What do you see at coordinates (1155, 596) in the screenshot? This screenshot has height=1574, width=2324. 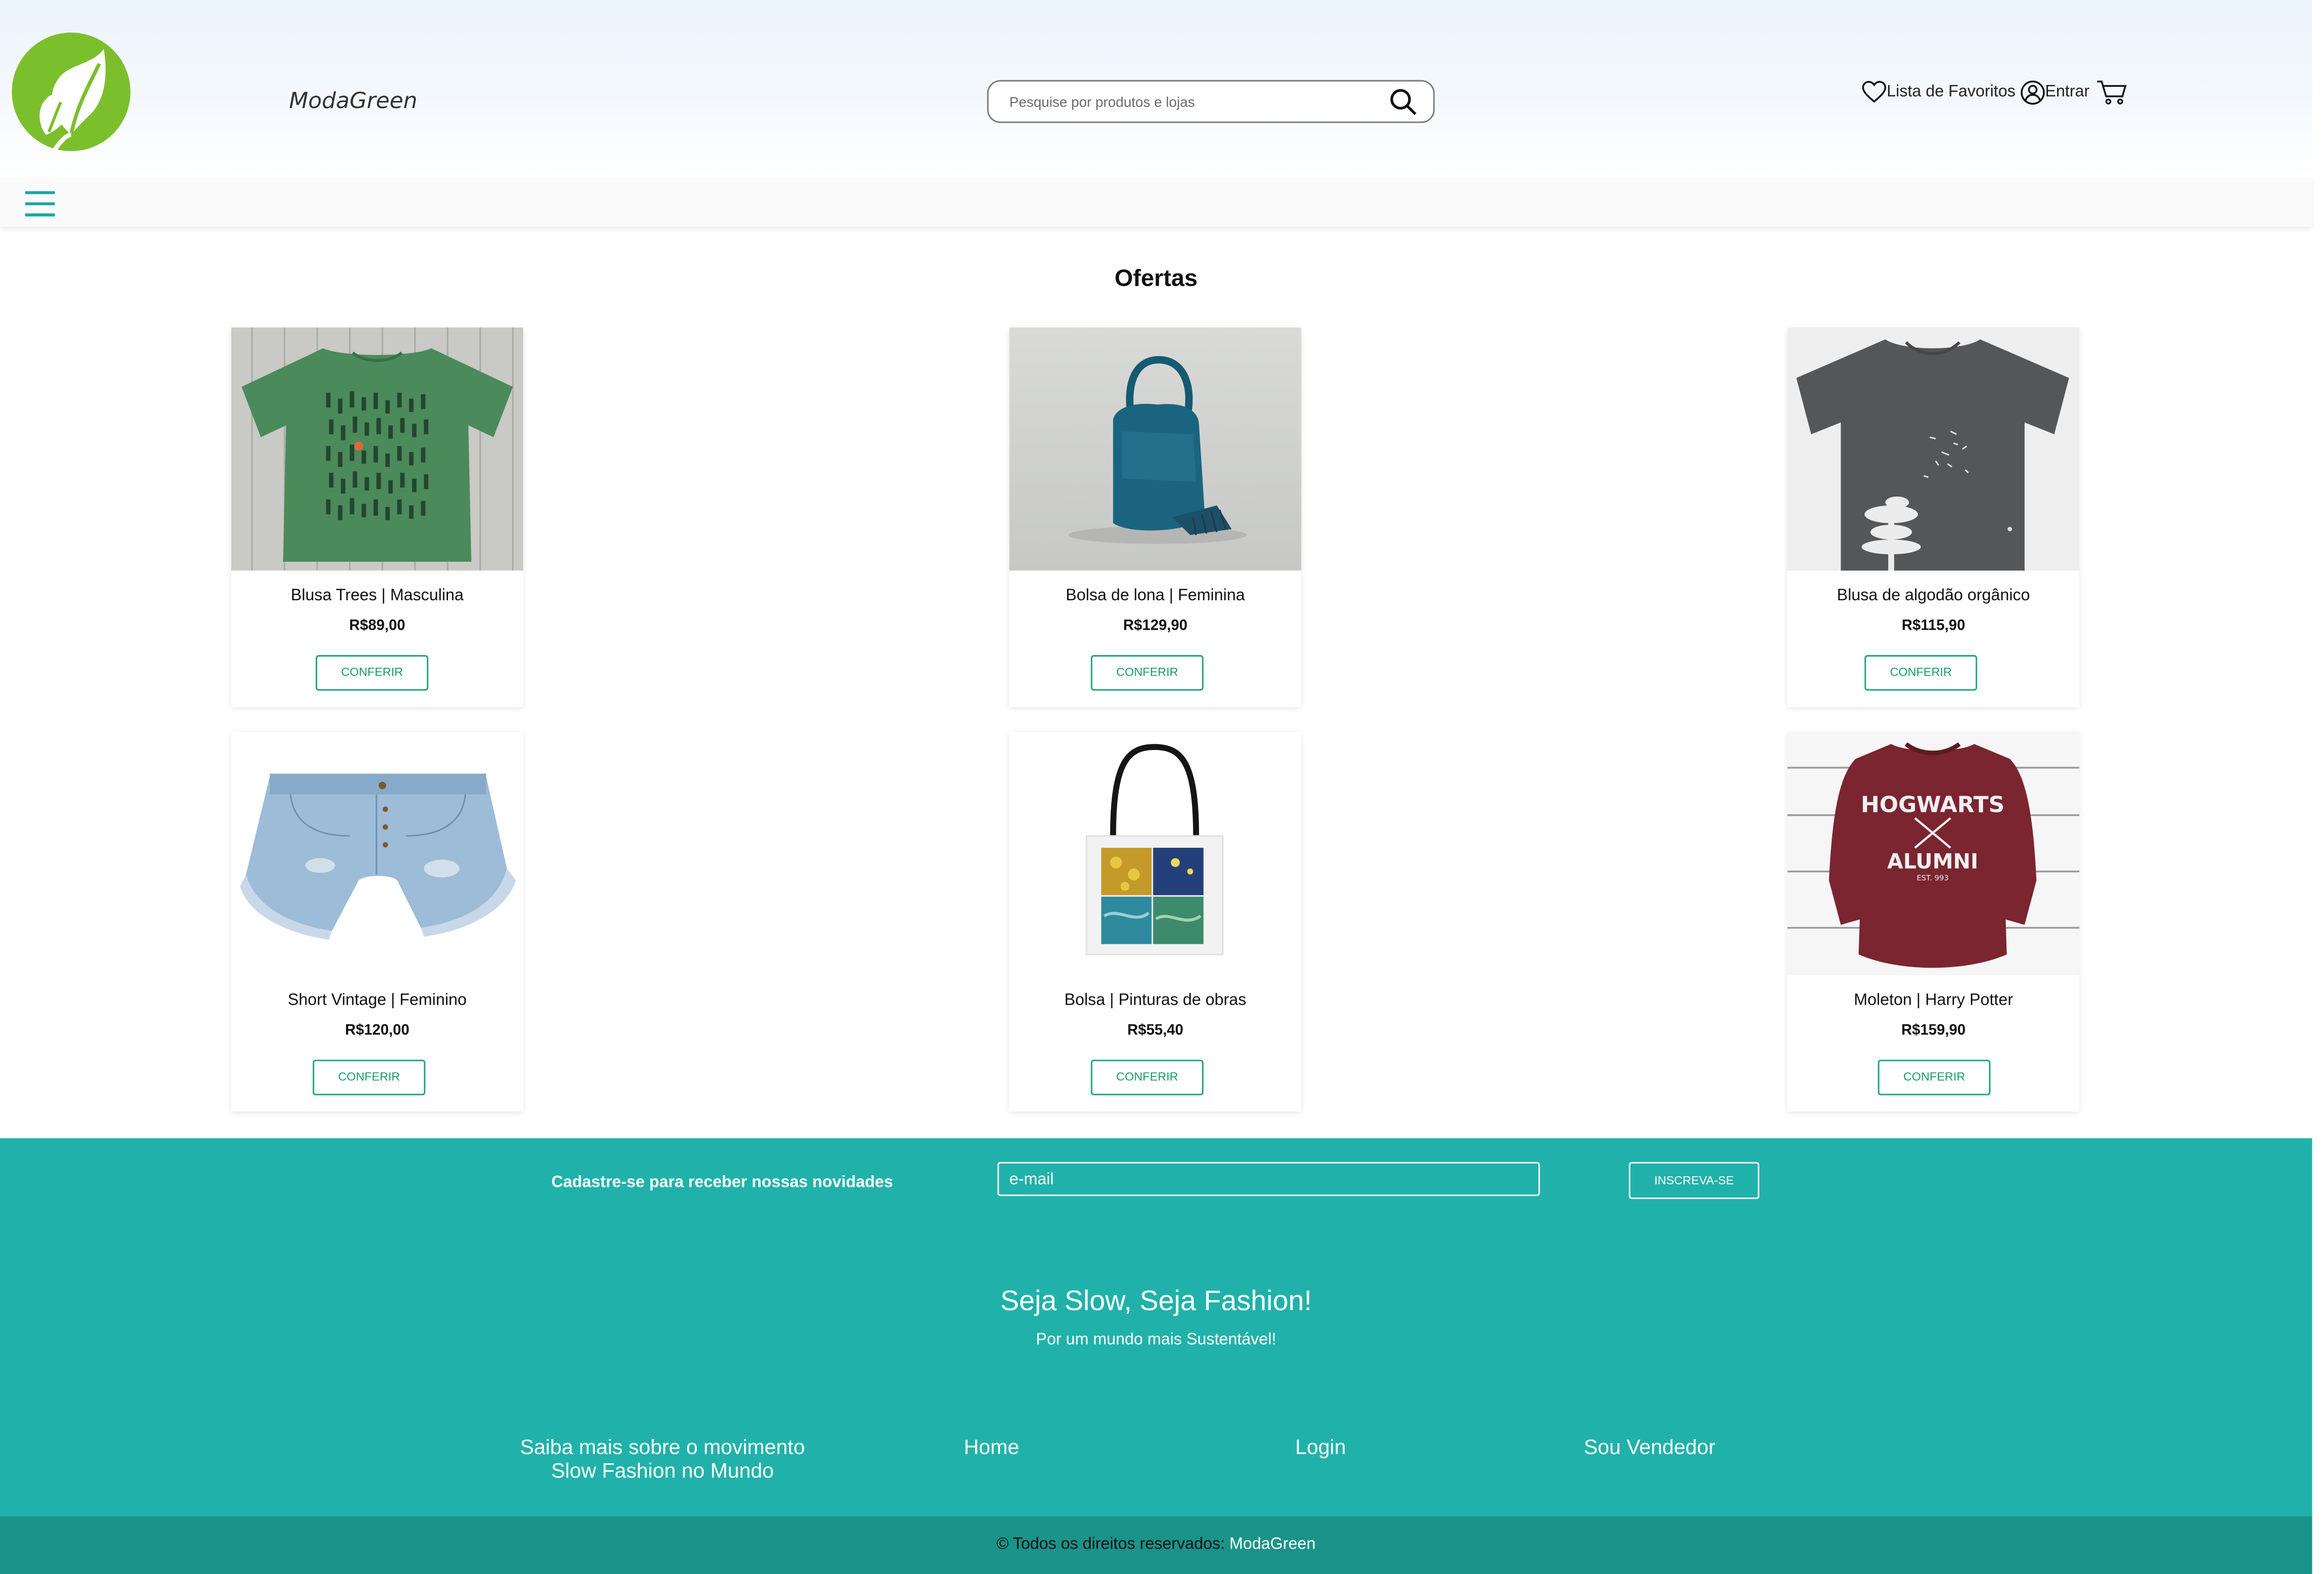 I see `product-name: Bolsa de lona | Feminina` at bounding box center [1155, 596].